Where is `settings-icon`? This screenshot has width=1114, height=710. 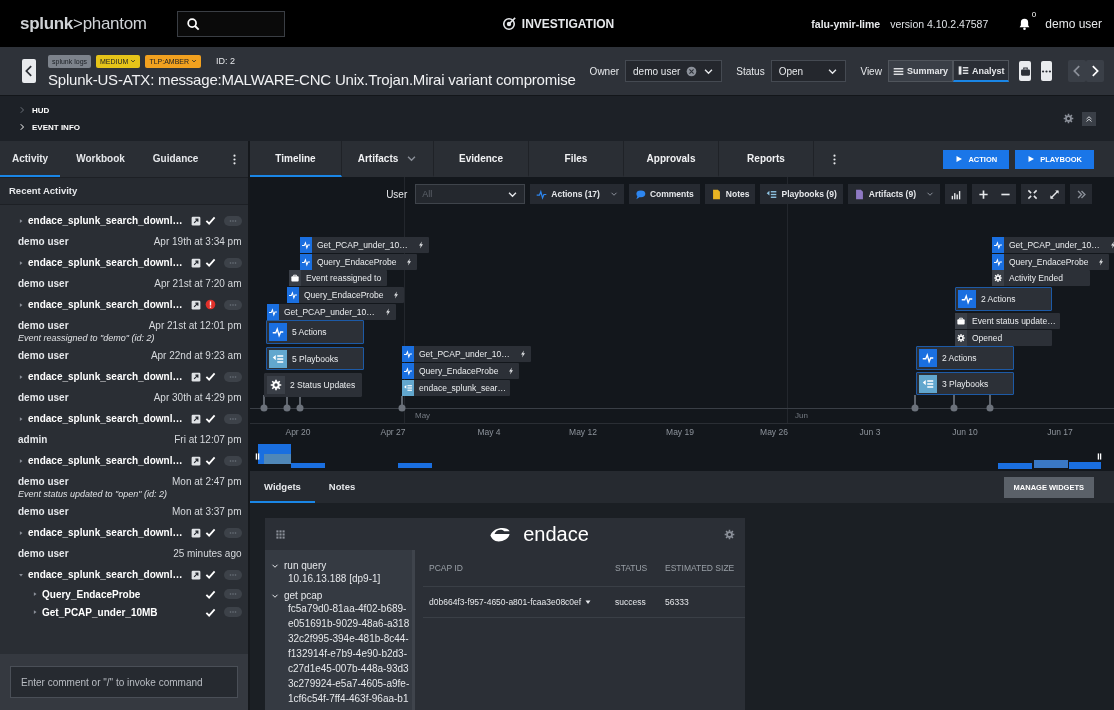 settings-icon is located at coordinates (1068, 118).